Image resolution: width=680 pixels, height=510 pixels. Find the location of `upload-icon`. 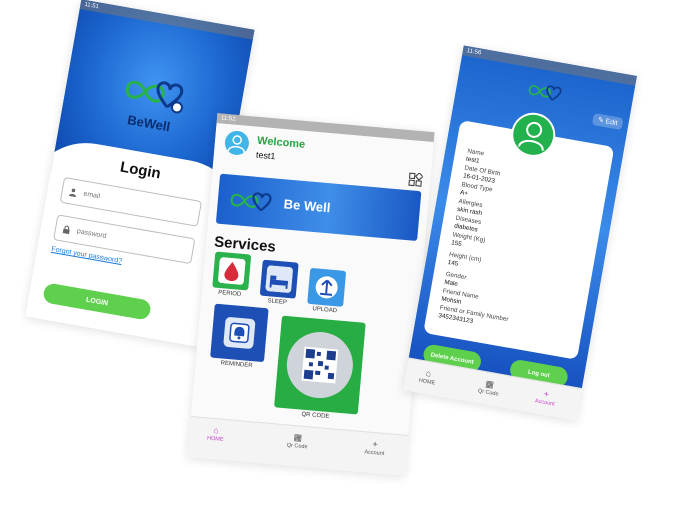

upload-icon is located at coordinates (327, 287).